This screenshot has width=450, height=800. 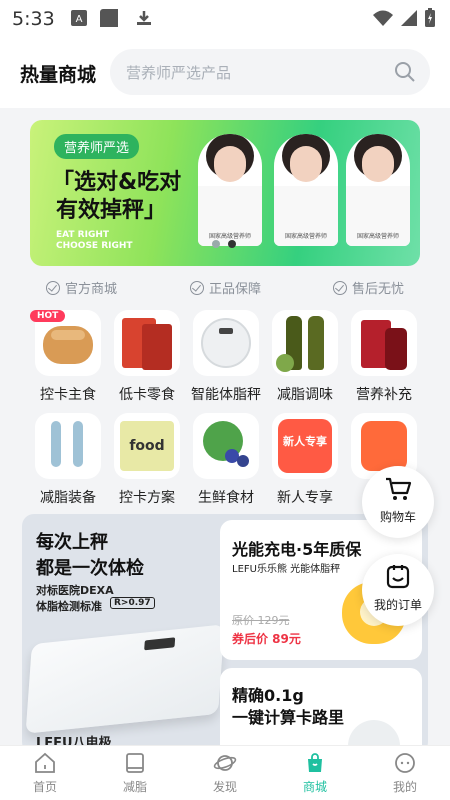 What do you see at coordinates (315, 773) in the screenshot?
I see `nav-mall: 商城` at bounding box center [315, 773].